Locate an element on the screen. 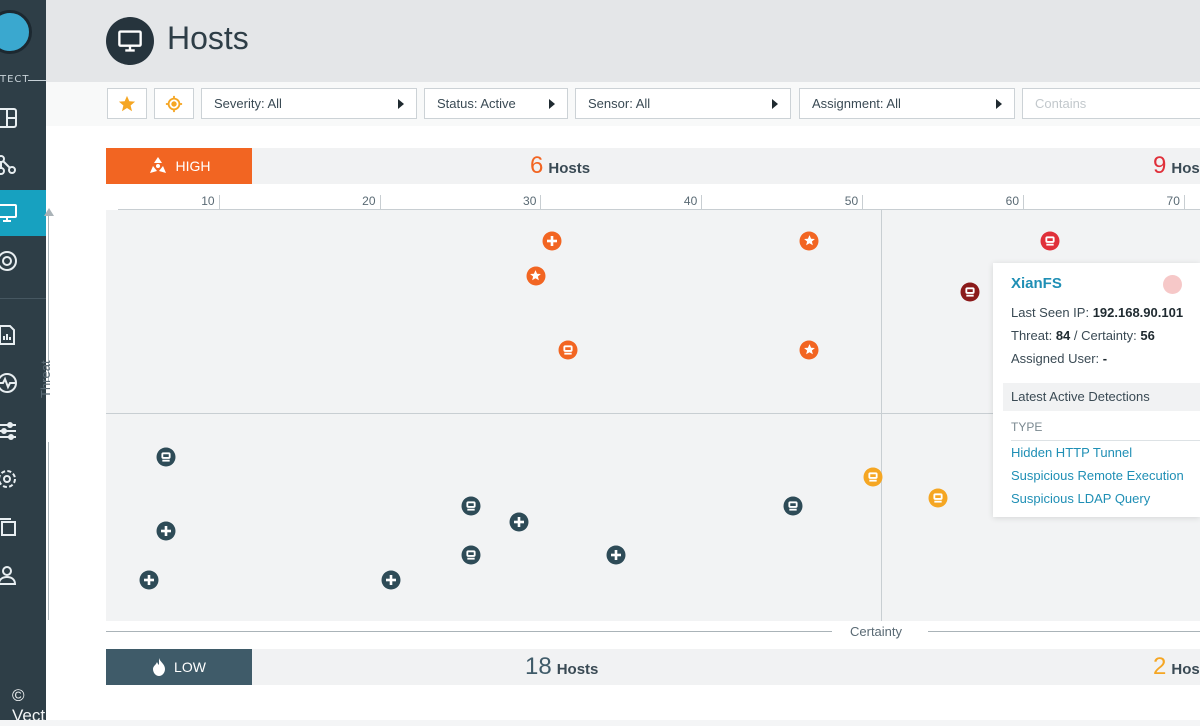  locate-button is located at coordinates (174, 103).